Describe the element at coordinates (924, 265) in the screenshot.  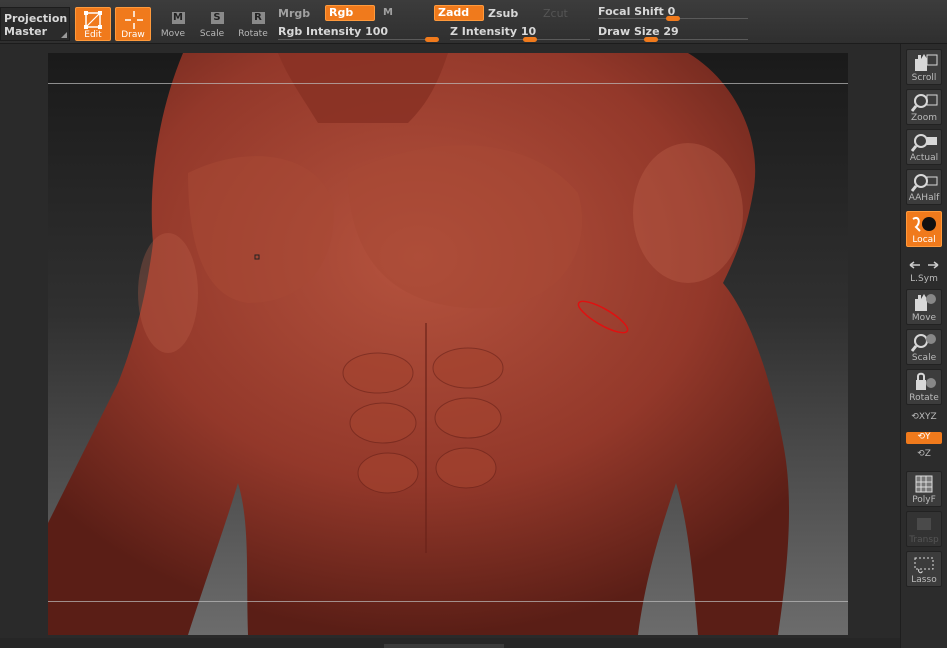
I see `symmetry-arrows-icon` at that location.